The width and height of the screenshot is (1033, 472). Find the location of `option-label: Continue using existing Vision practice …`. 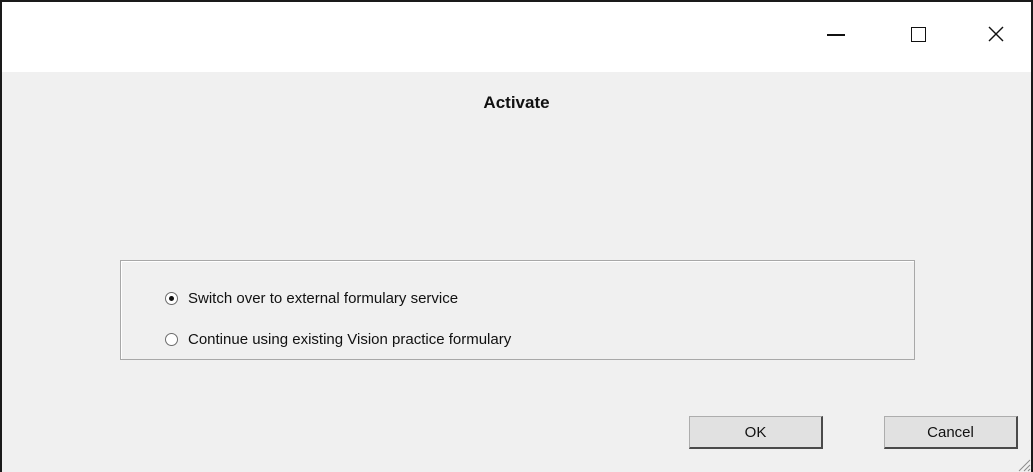

option-label: Continue using existing Vision practice … is located at coordinates (350, 339).